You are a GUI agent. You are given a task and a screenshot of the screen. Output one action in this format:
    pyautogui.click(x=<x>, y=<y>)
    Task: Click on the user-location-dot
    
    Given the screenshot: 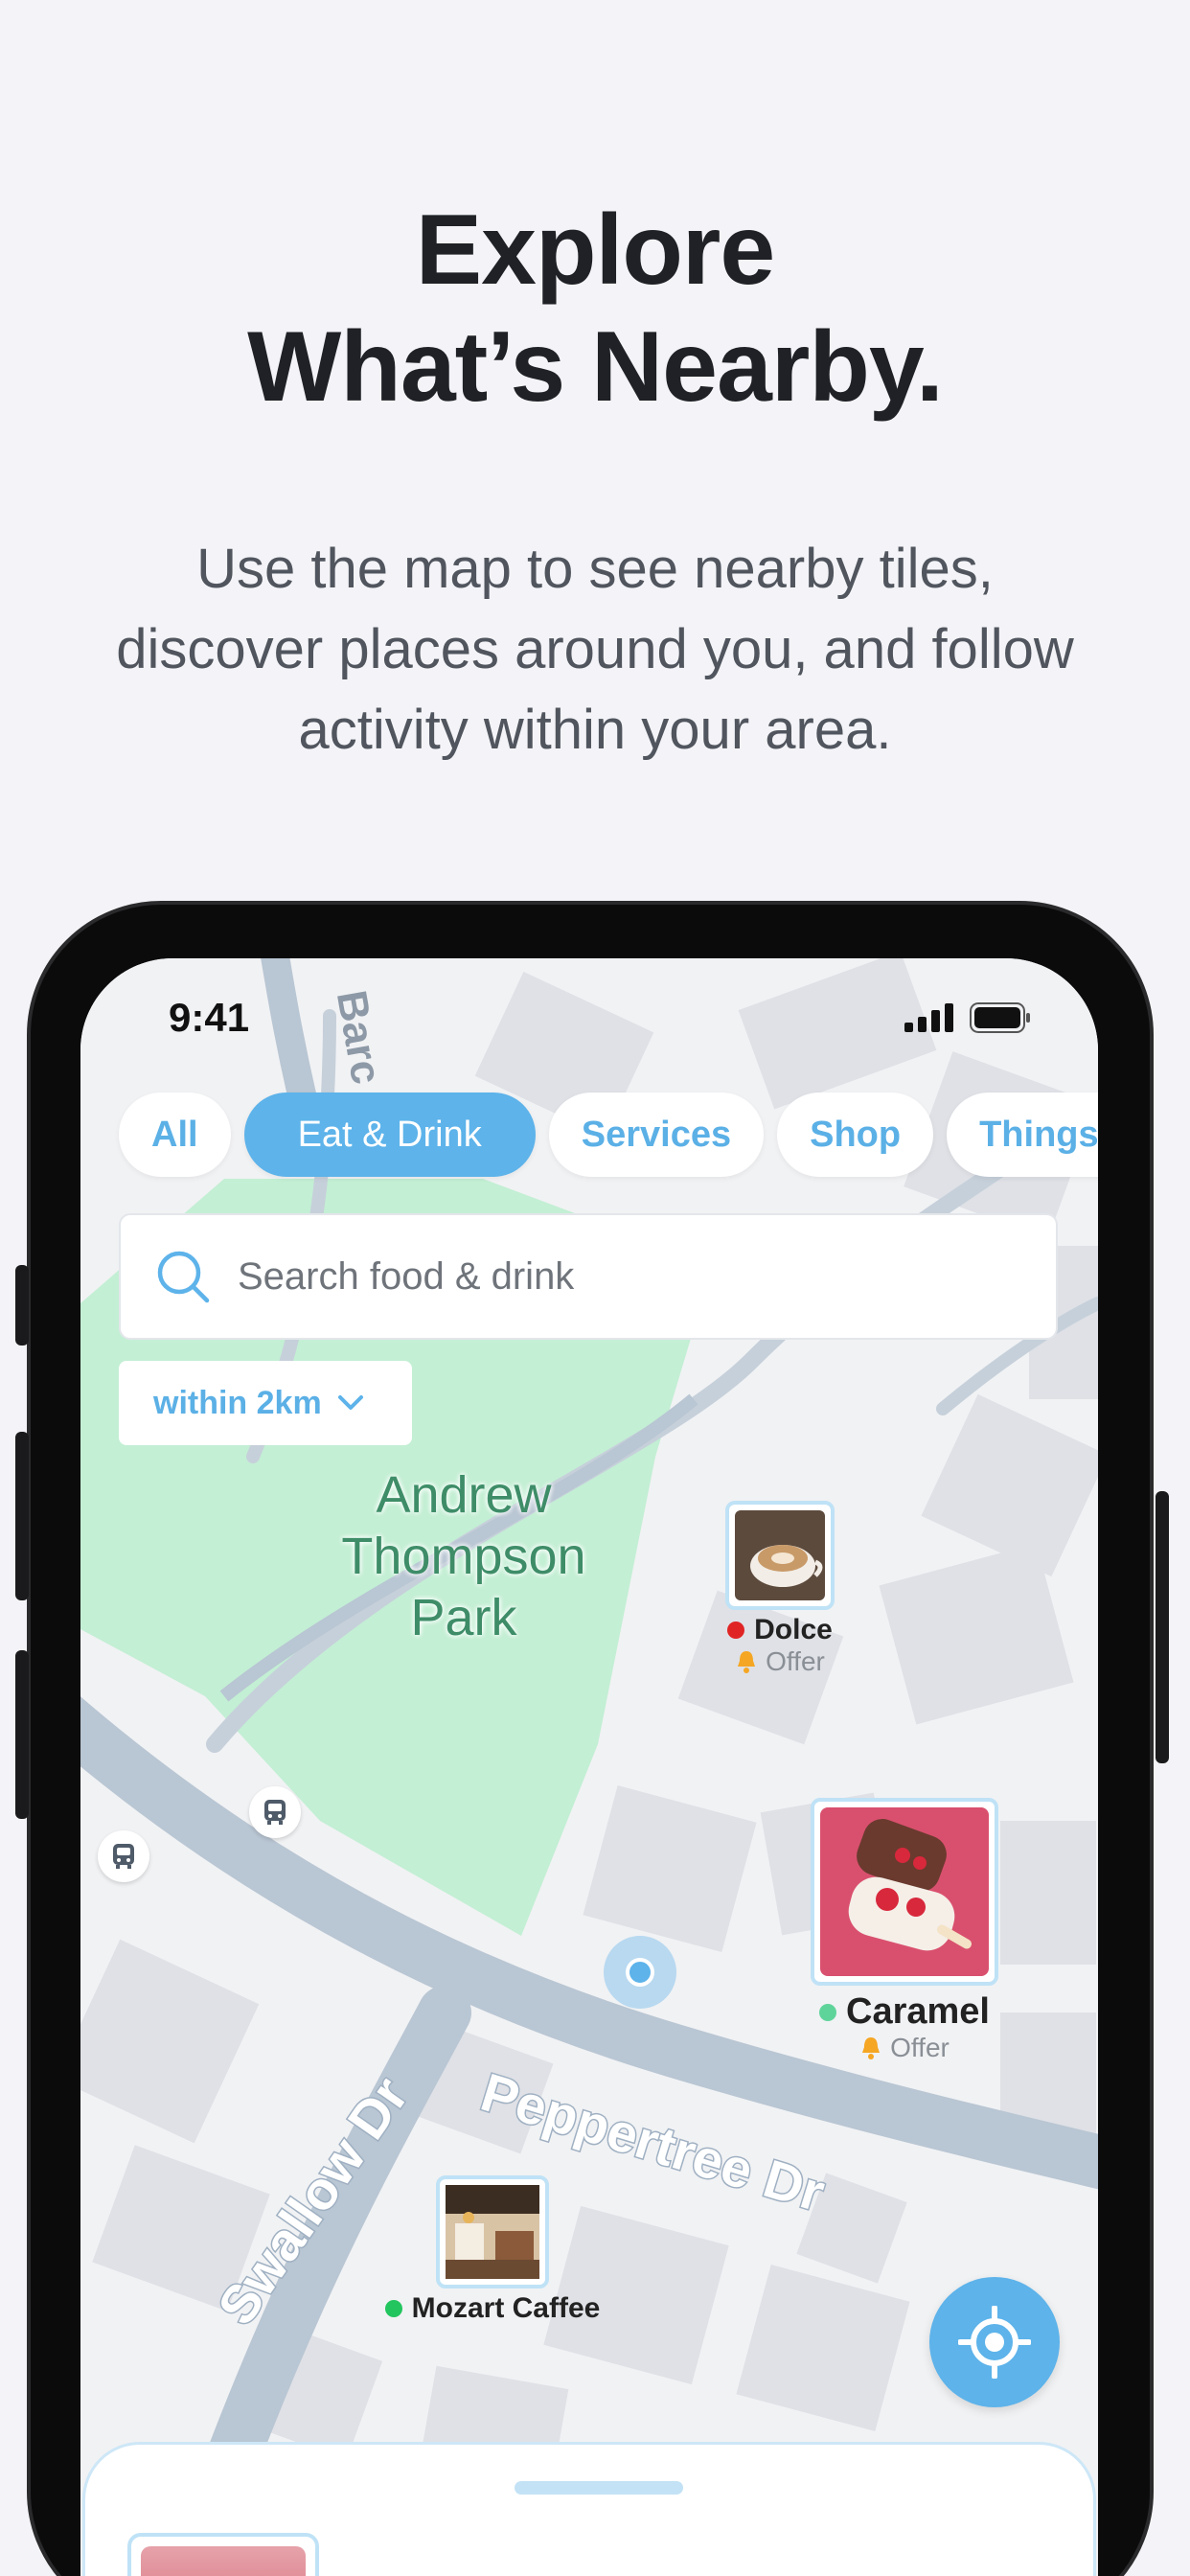 What is the action you would take?
    pyautogui.click(x=640, y=1973)
    